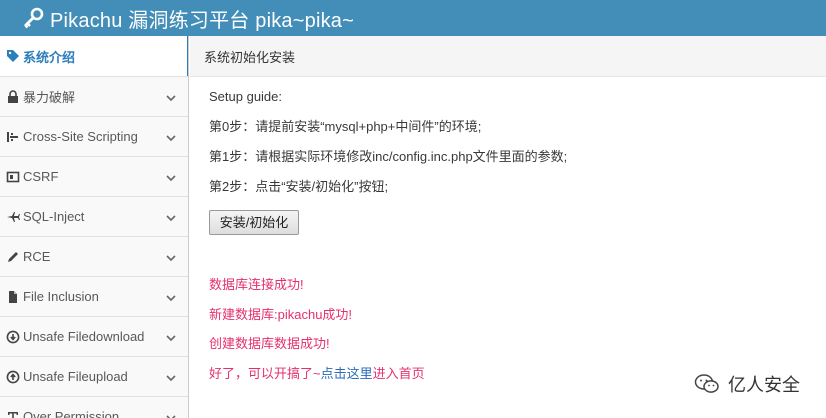 The height and width of the screenshot is (418, 826). Describe the element at coordinates (71, 413) in the screenshot. I see `sidebar-item-label: Over Permission` at that location.